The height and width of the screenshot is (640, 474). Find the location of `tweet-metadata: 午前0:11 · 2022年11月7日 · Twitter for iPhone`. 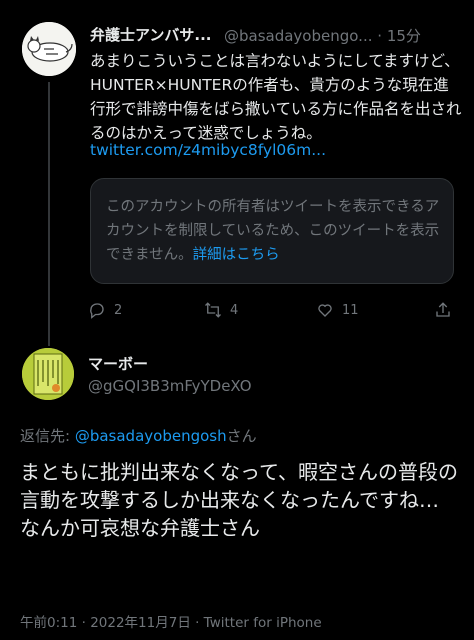

tweet-metadata: 午前0:11 · 2022年11月7日 · Twitter for iPhone is located at coordinates (171, 623).